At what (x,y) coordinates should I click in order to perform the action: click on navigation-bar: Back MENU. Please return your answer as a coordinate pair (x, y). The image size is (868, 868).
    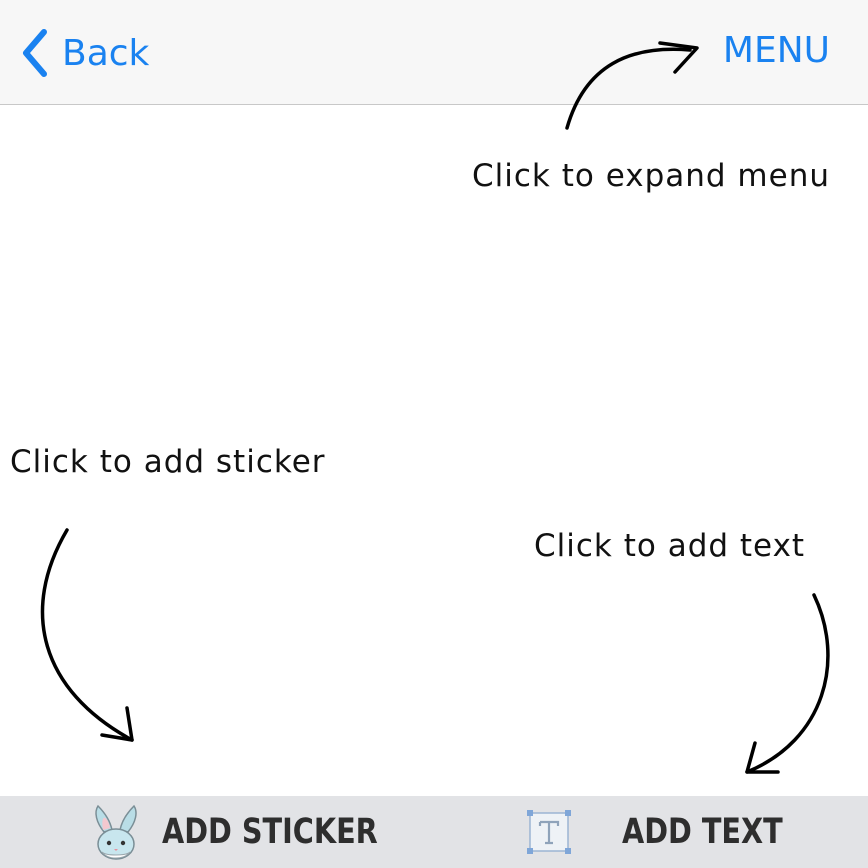
    Looking at the image, I should click on (434, 52).